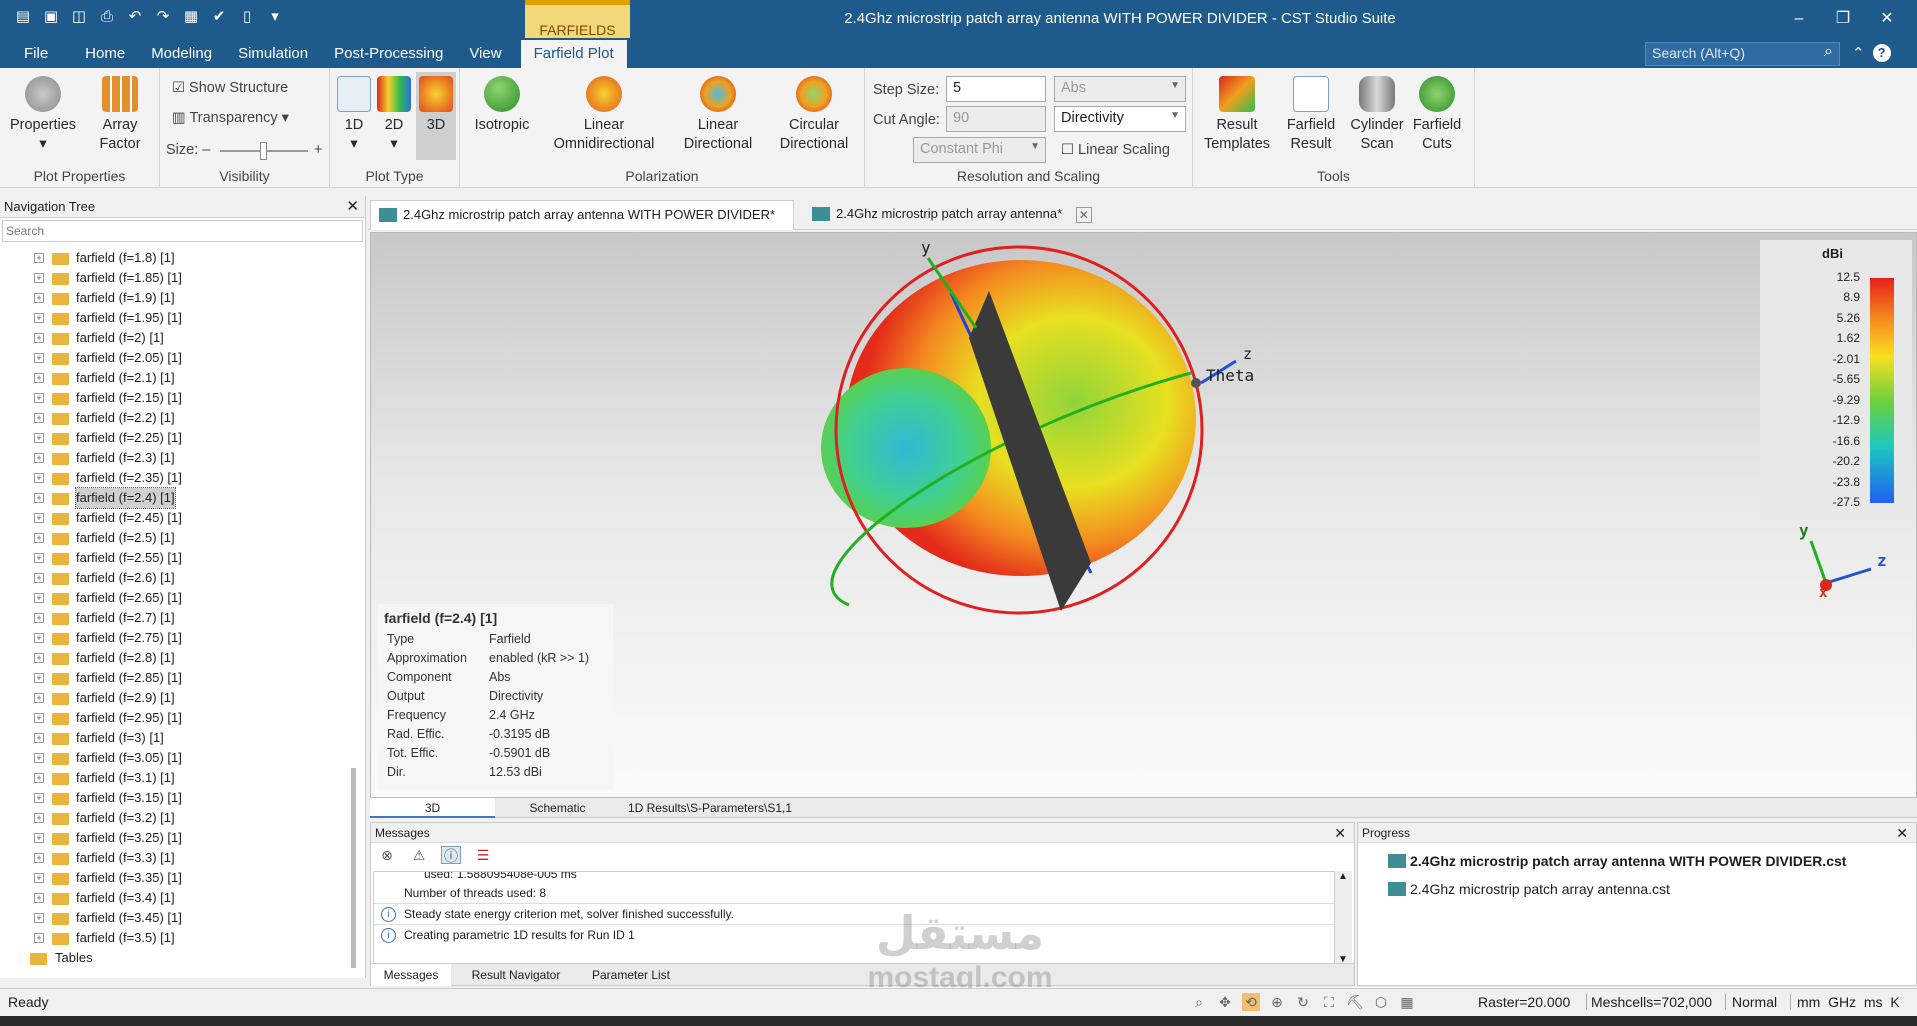 This screenshot has width=1917, height=1026. Describe the element at coordinates (1311, 115) in the screenshot. I see `farfield-result-button: Farfield Result` at that location.